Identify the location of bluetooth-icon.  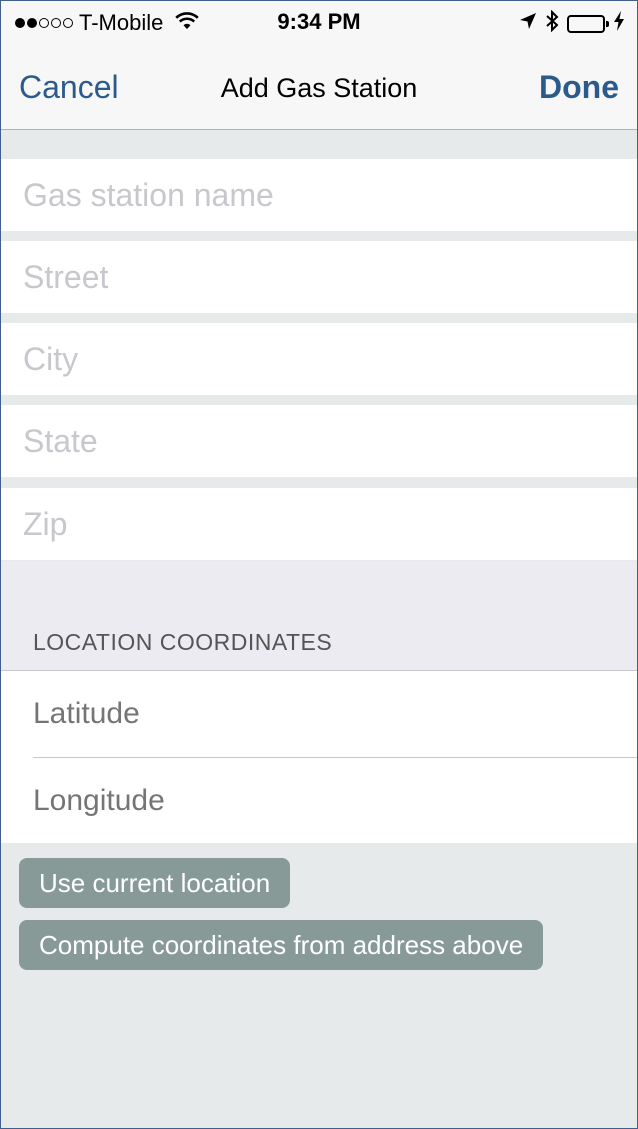
(552, 23).